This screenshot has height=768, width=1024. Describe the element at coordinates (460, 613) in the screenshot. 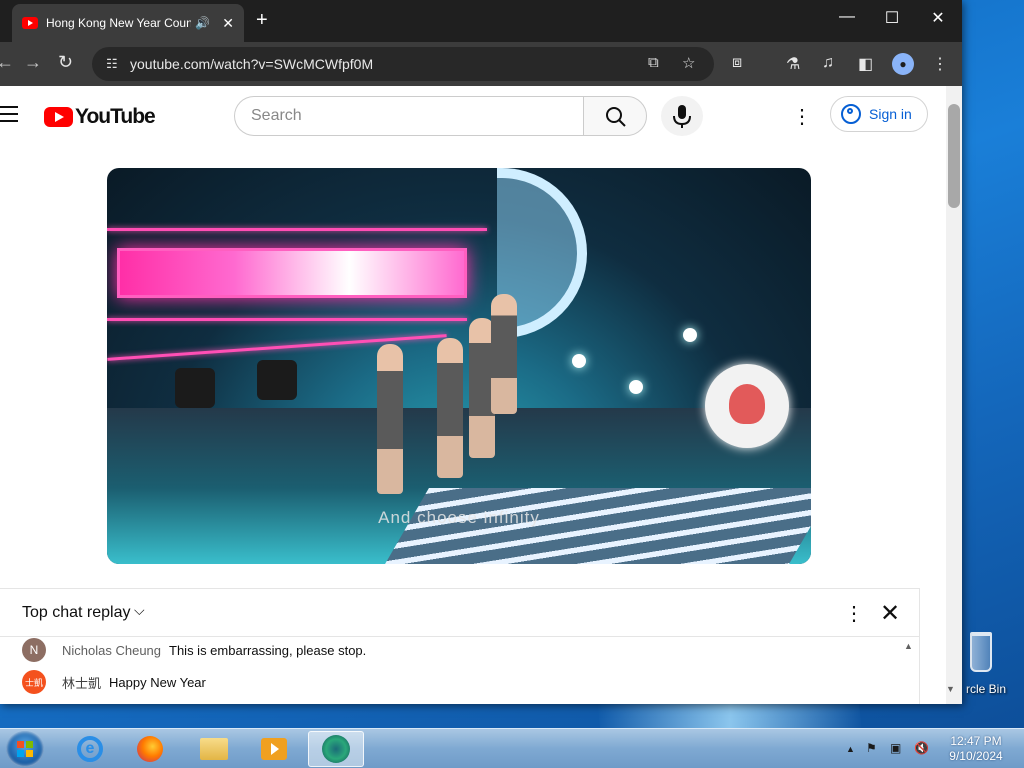

I see `chat-header: Top chat replay ⌵ ⋮ ✕` at that location.